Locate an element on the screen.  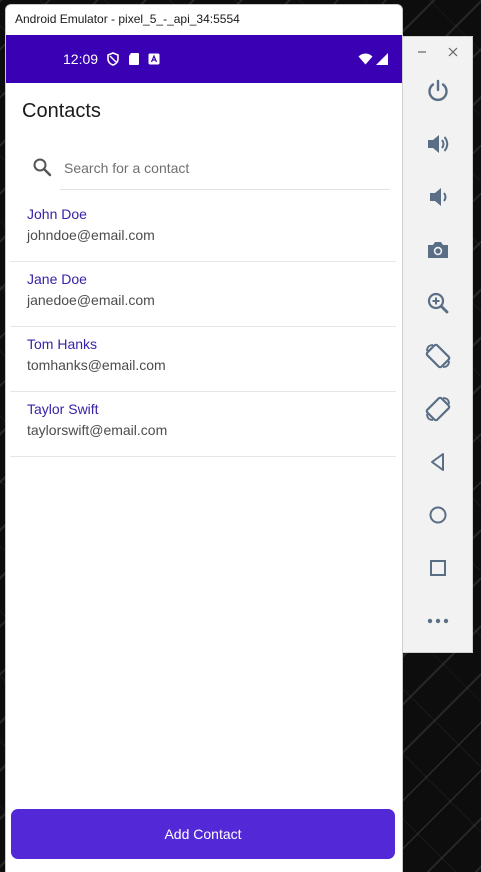
window-title: Android Emulator - pixel_5_-_api_34:5554 is located at coordinates (204, 20).